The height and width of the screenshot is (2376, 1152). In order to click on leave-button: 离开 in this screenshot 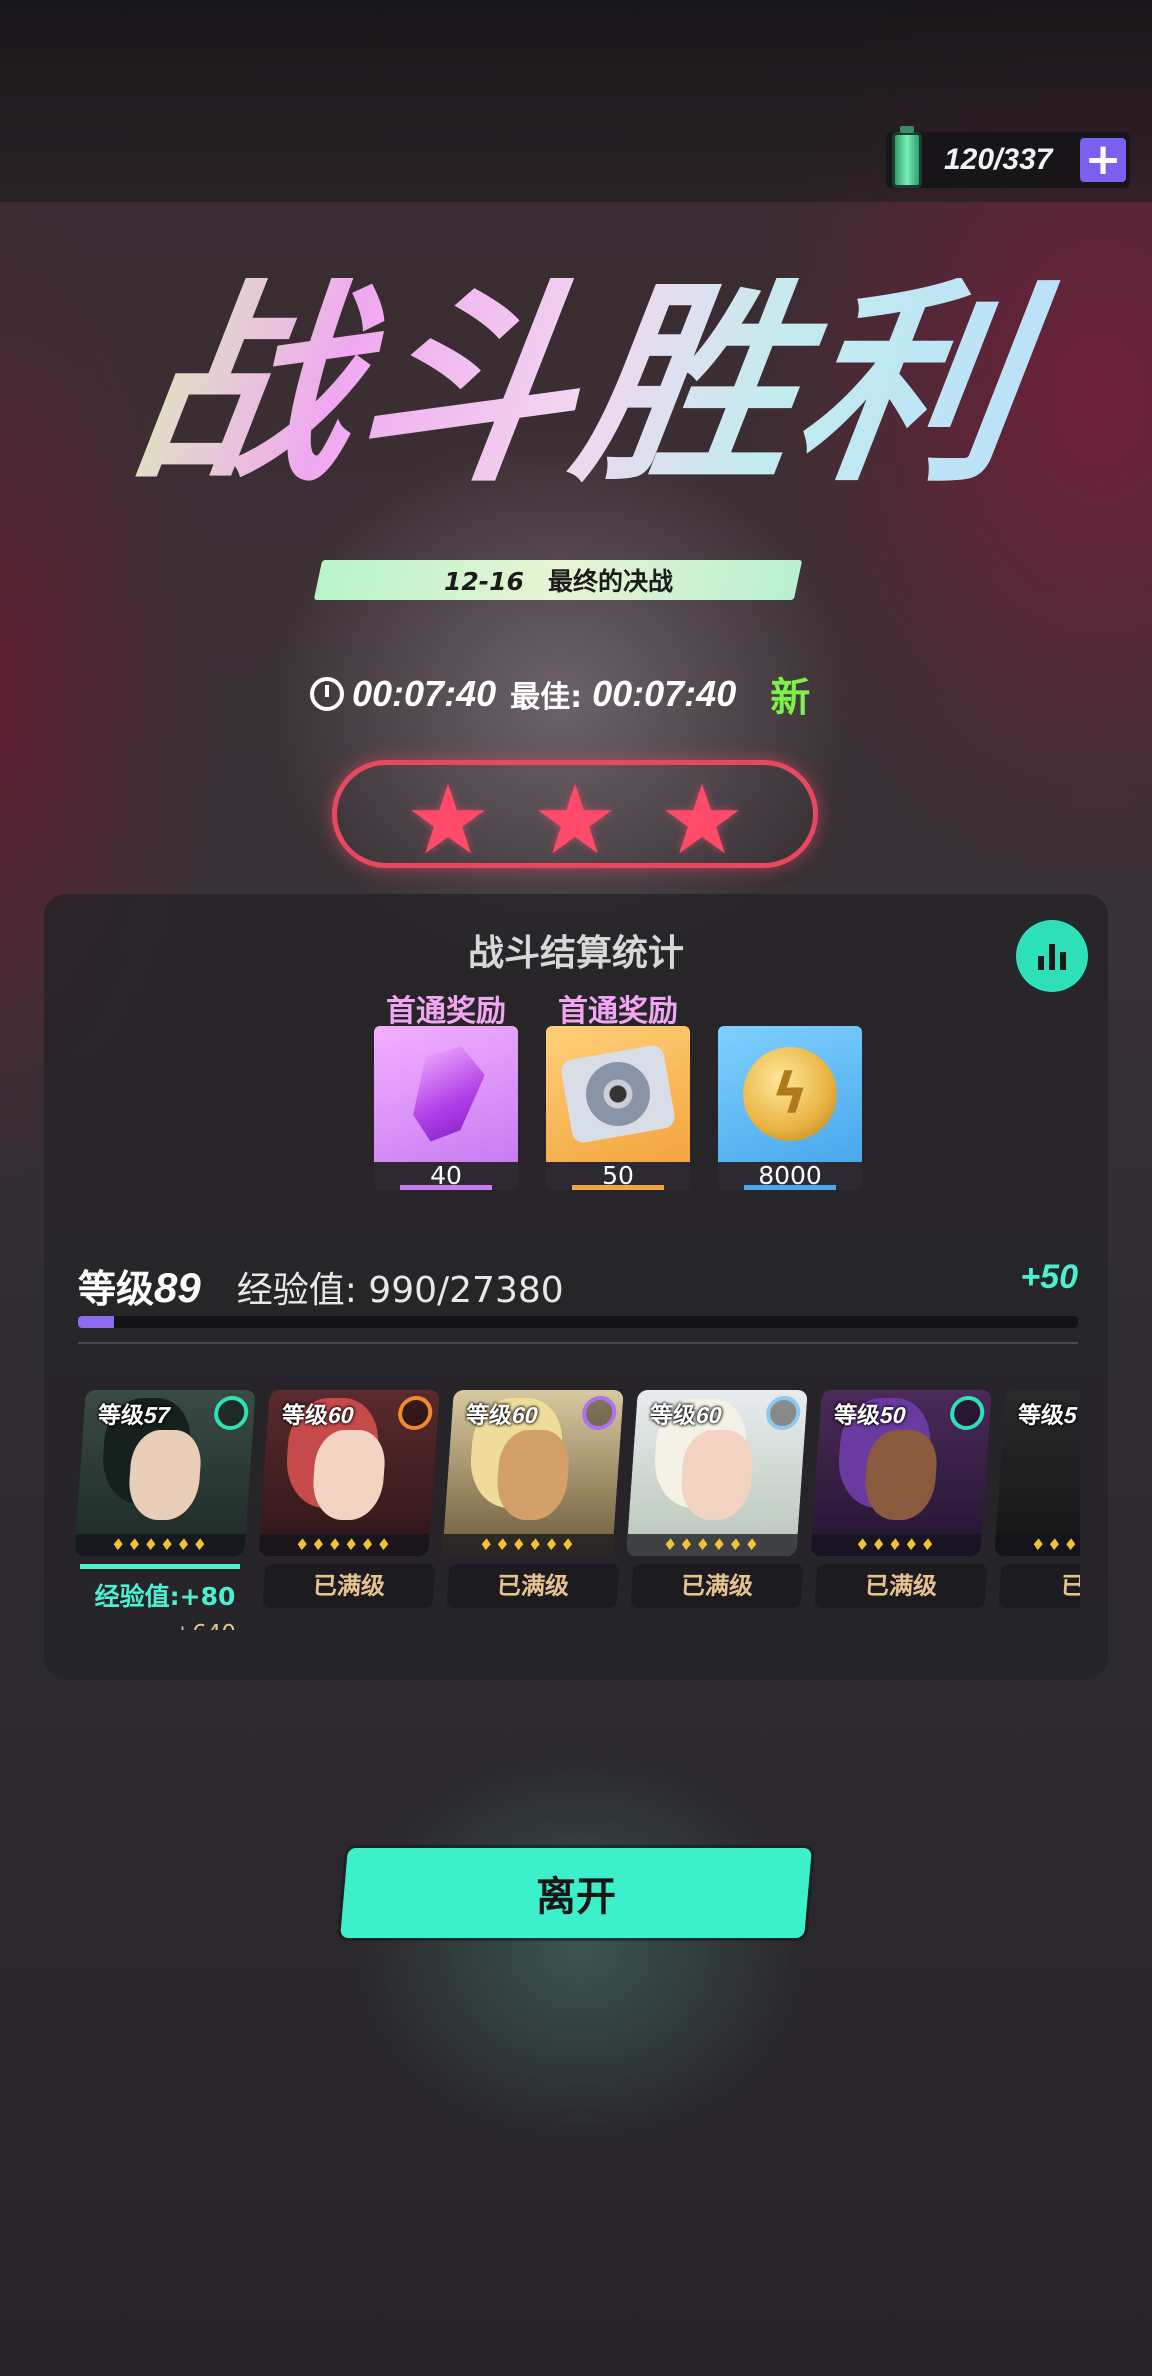, I will do `click(576, 1893)`.